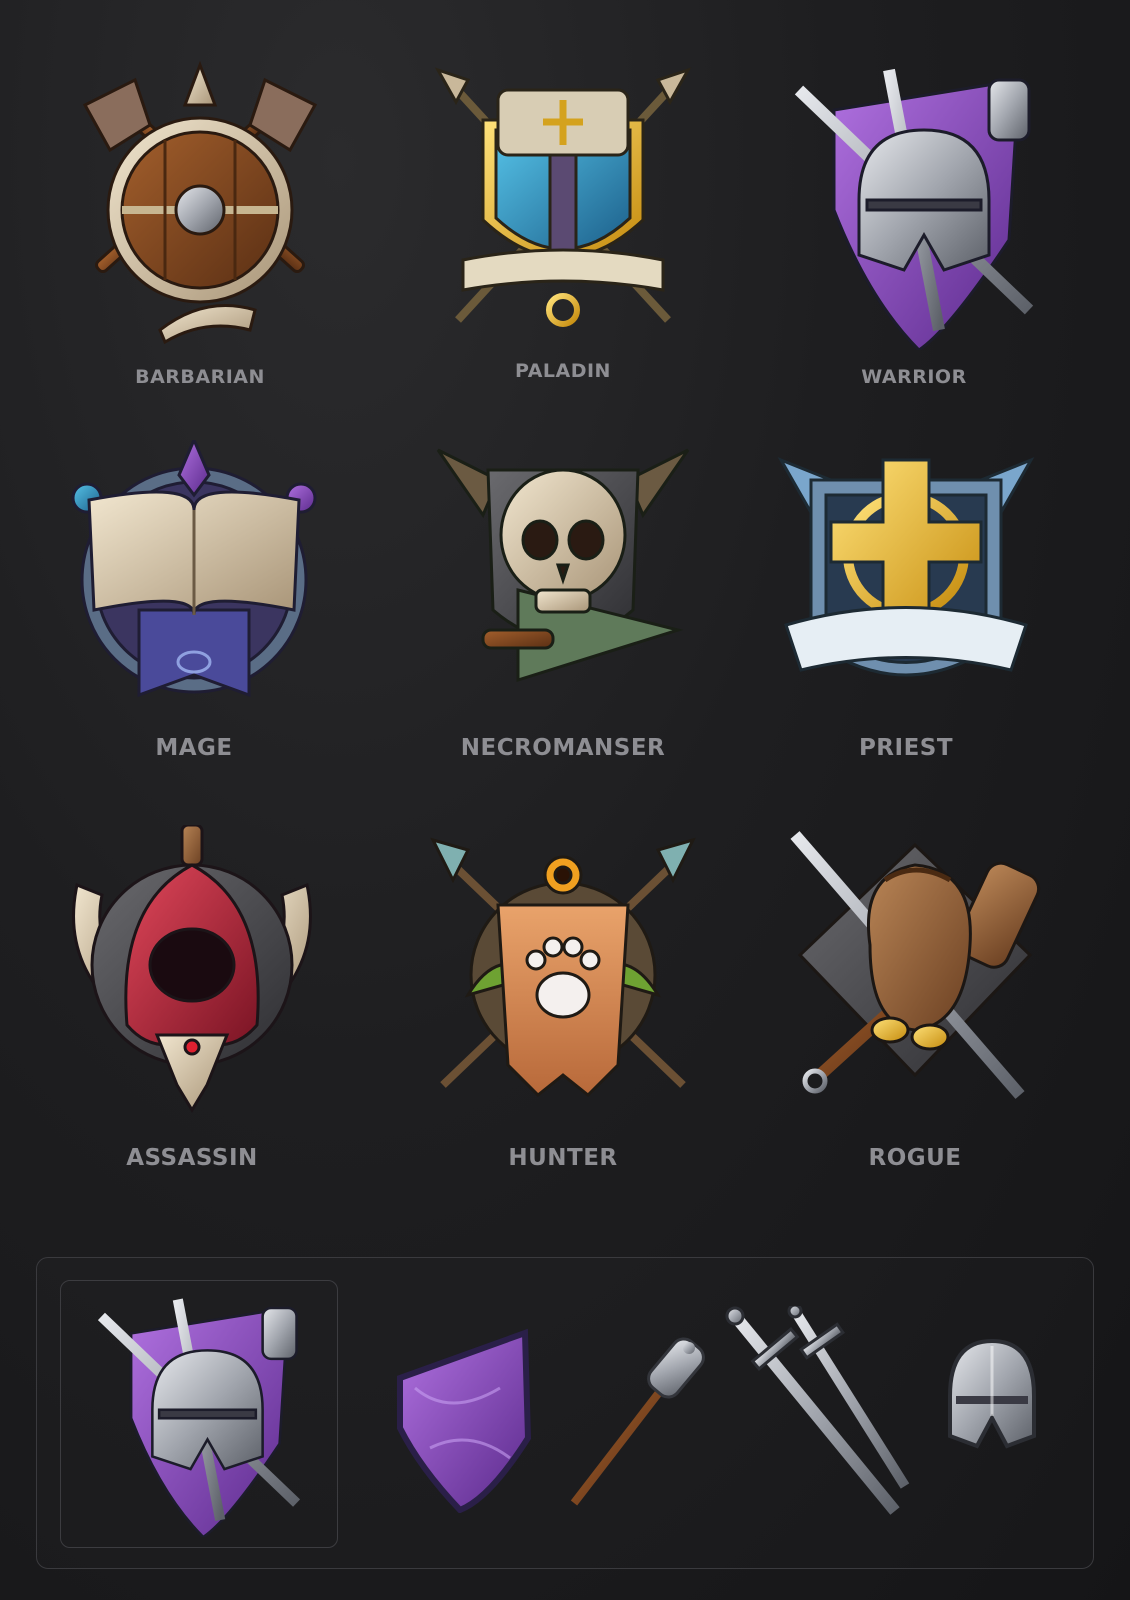 The image size is (1130, 1600). Describe the element at coordinates (563, 1158) in the screenshot. I see `class-label: HUNTER` at that location.